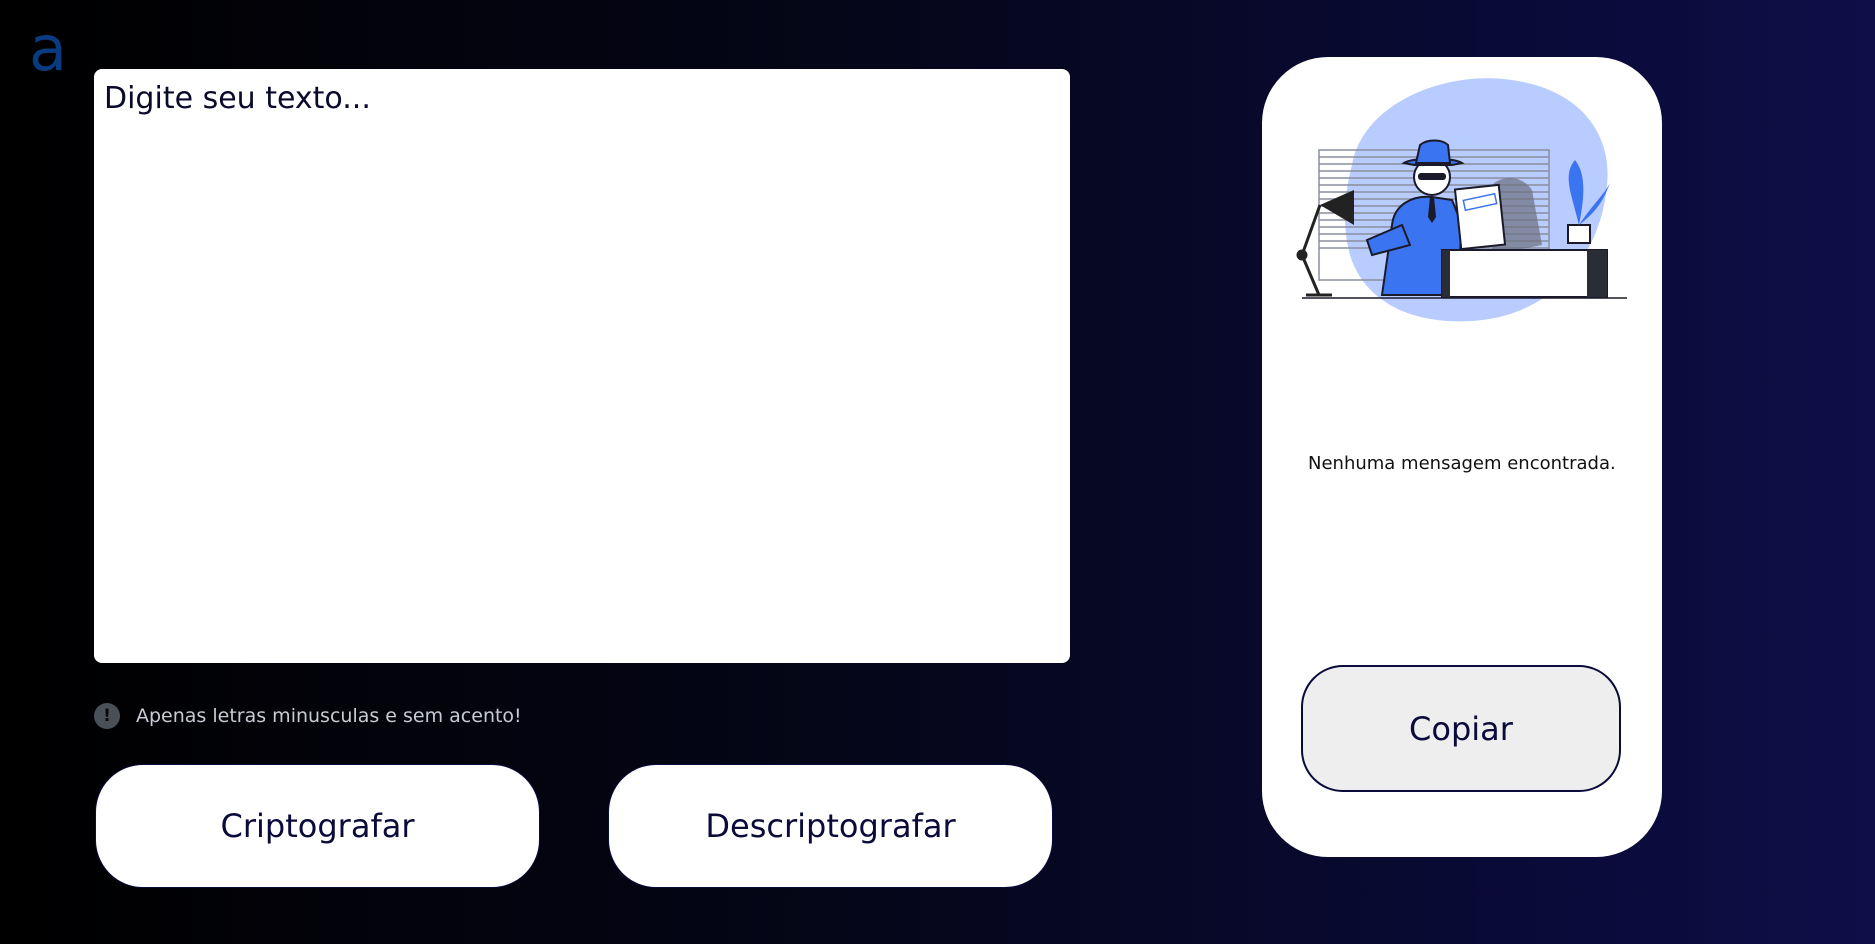 This screenshot has height=944, width=1875. What do you see at coordinates (107, 716) in the screenshot?
I see `exclamation-circle-icon: !` at bounding box center [107, 716].